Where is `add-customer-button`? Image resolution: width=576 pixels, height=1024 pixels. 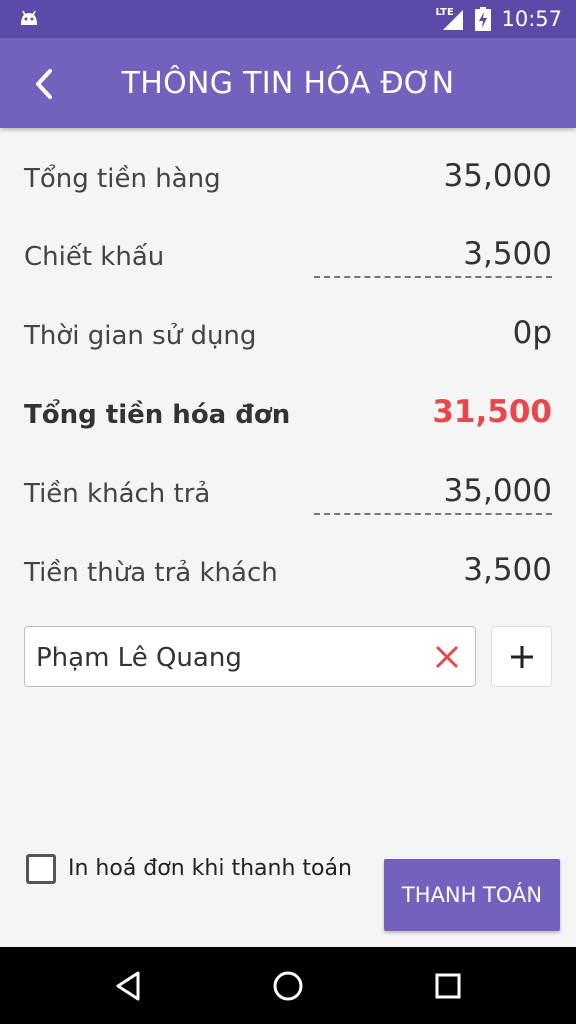
add-customer-button is located at coordinates (521, 656).